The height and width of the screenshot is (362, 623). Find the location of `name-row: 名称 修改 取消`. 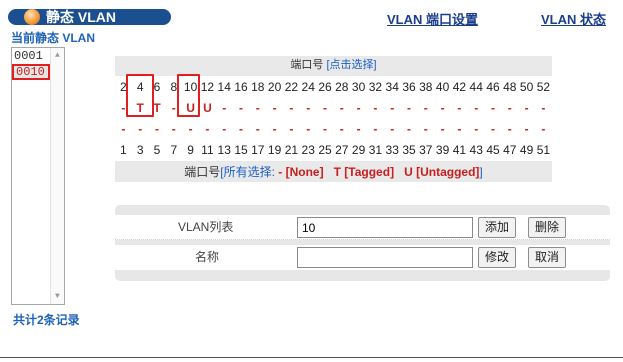

name-row: 名称 修改 取消 is located at coordinates (362, 257).